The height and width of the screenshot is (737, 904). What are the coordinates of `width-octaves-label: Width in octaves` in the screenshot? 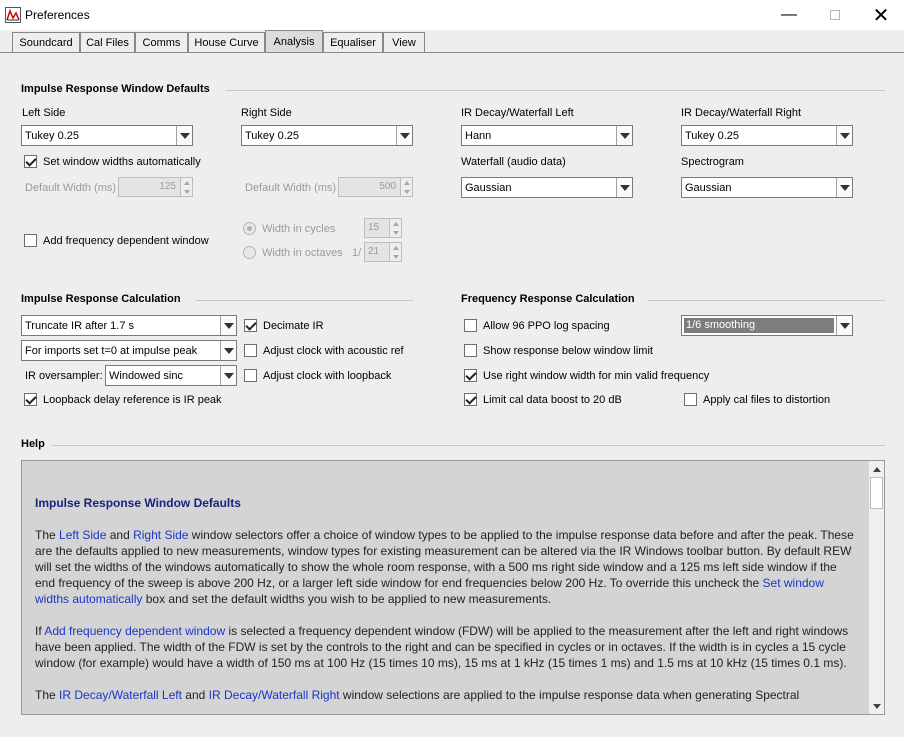 It's located at (302, 253).